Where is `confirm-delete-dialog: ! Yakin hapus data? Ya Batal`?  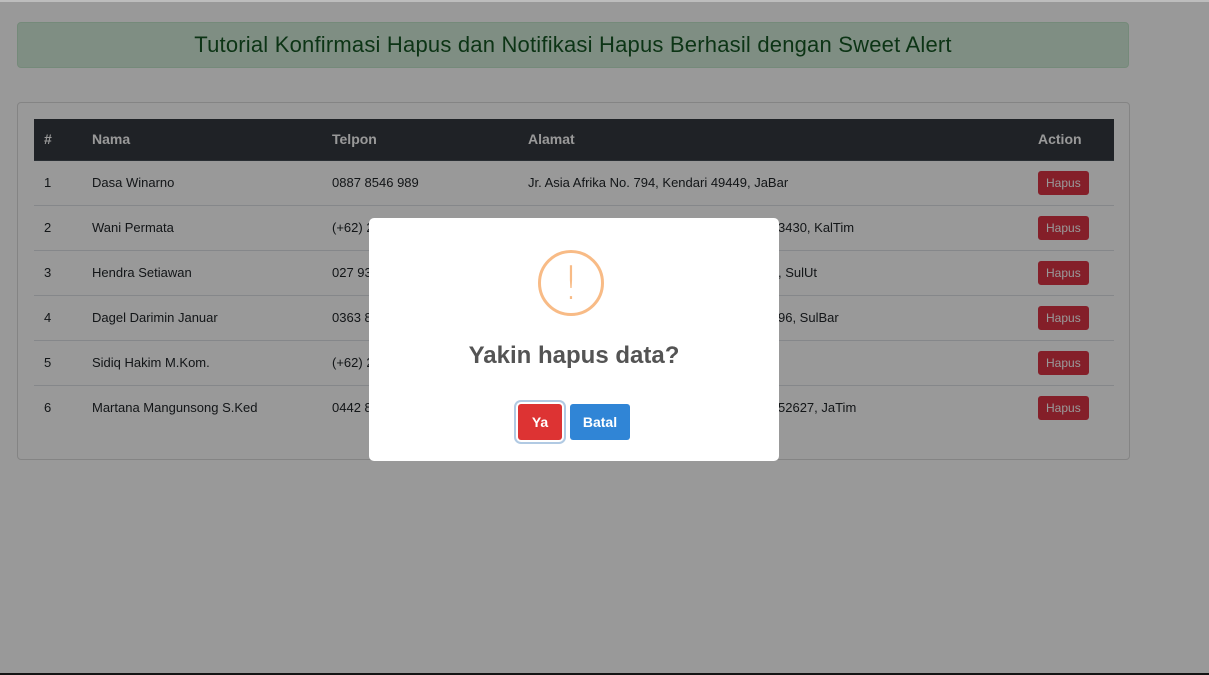 confirm-delete-dialog: ! Yakin hapus data? Ya Batal is located at coordinates (574, 339).